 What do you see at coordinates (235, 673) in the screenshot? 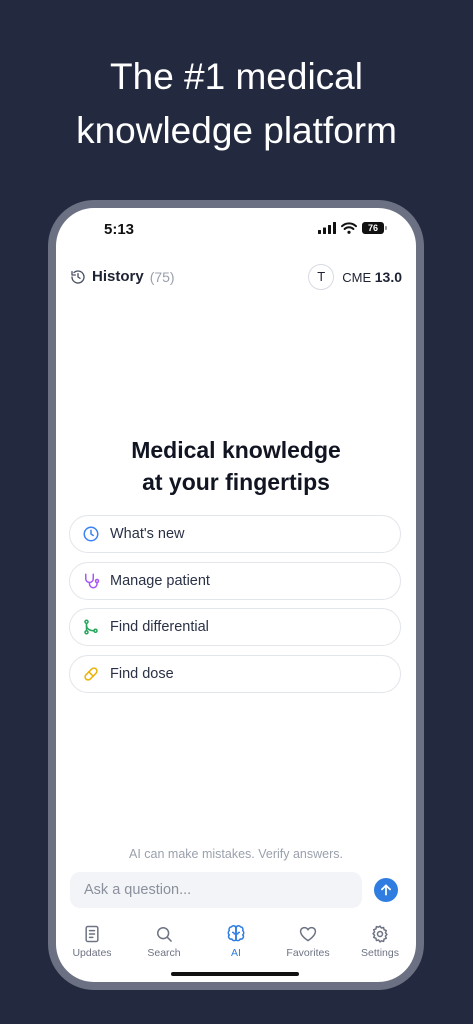
I see `suggestion-find-dose: Find dose` at bounding box center [235, 673].